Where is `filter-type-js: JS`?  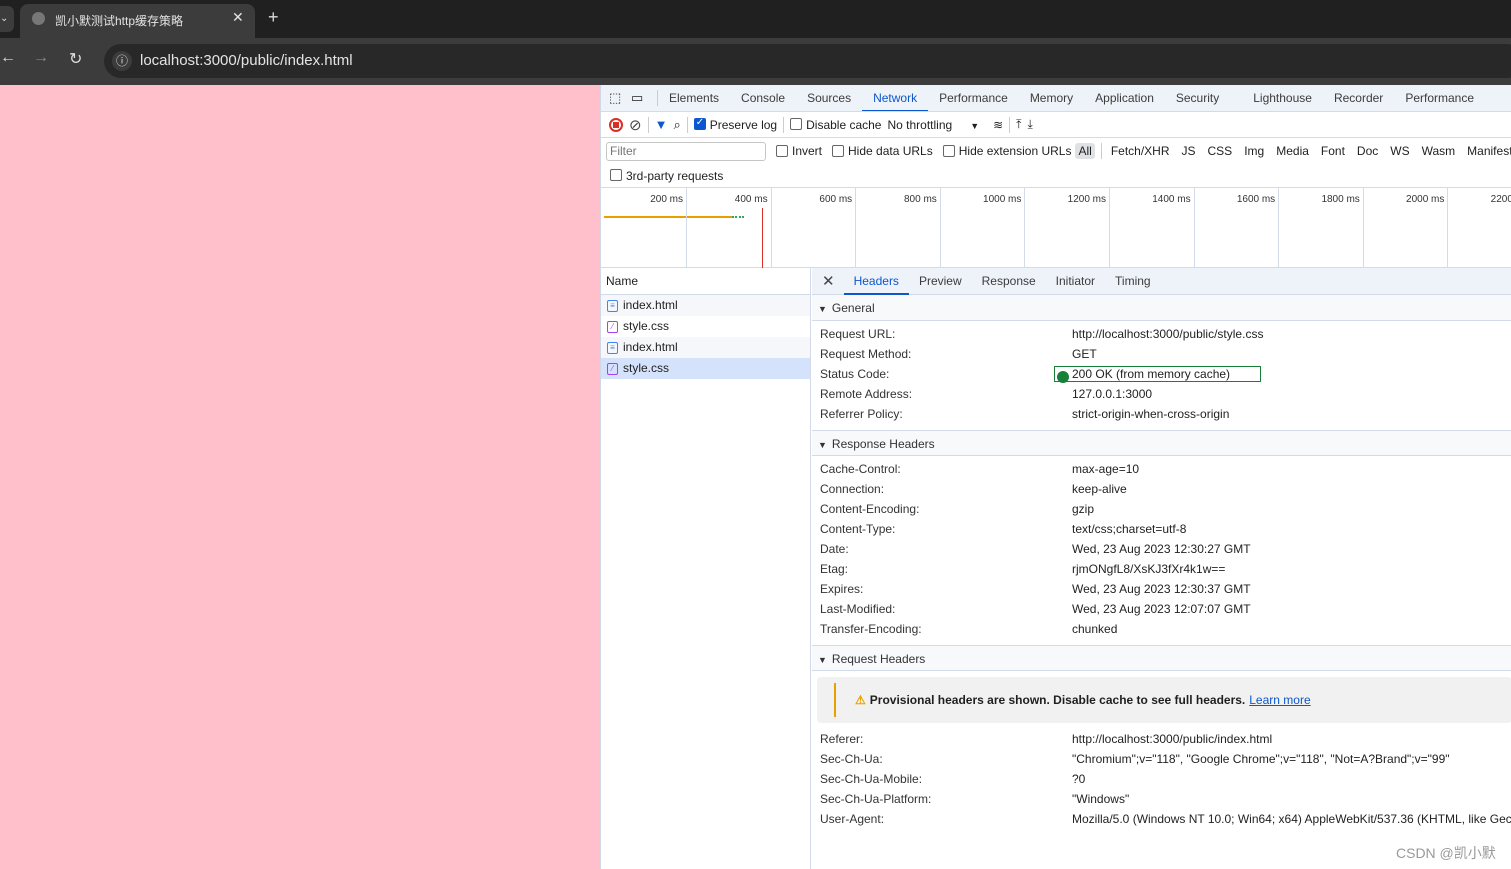 filter-type-js: JS is located at coordinates (1189, 151).